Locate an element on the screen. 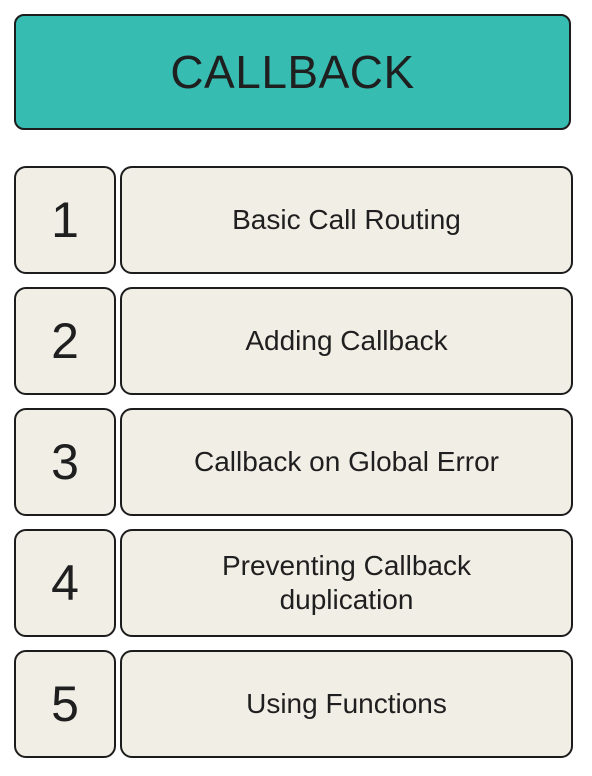 The width and height of the screenshot is (592, 776). step-number-box: 5 is located at coordinates (65, 704).